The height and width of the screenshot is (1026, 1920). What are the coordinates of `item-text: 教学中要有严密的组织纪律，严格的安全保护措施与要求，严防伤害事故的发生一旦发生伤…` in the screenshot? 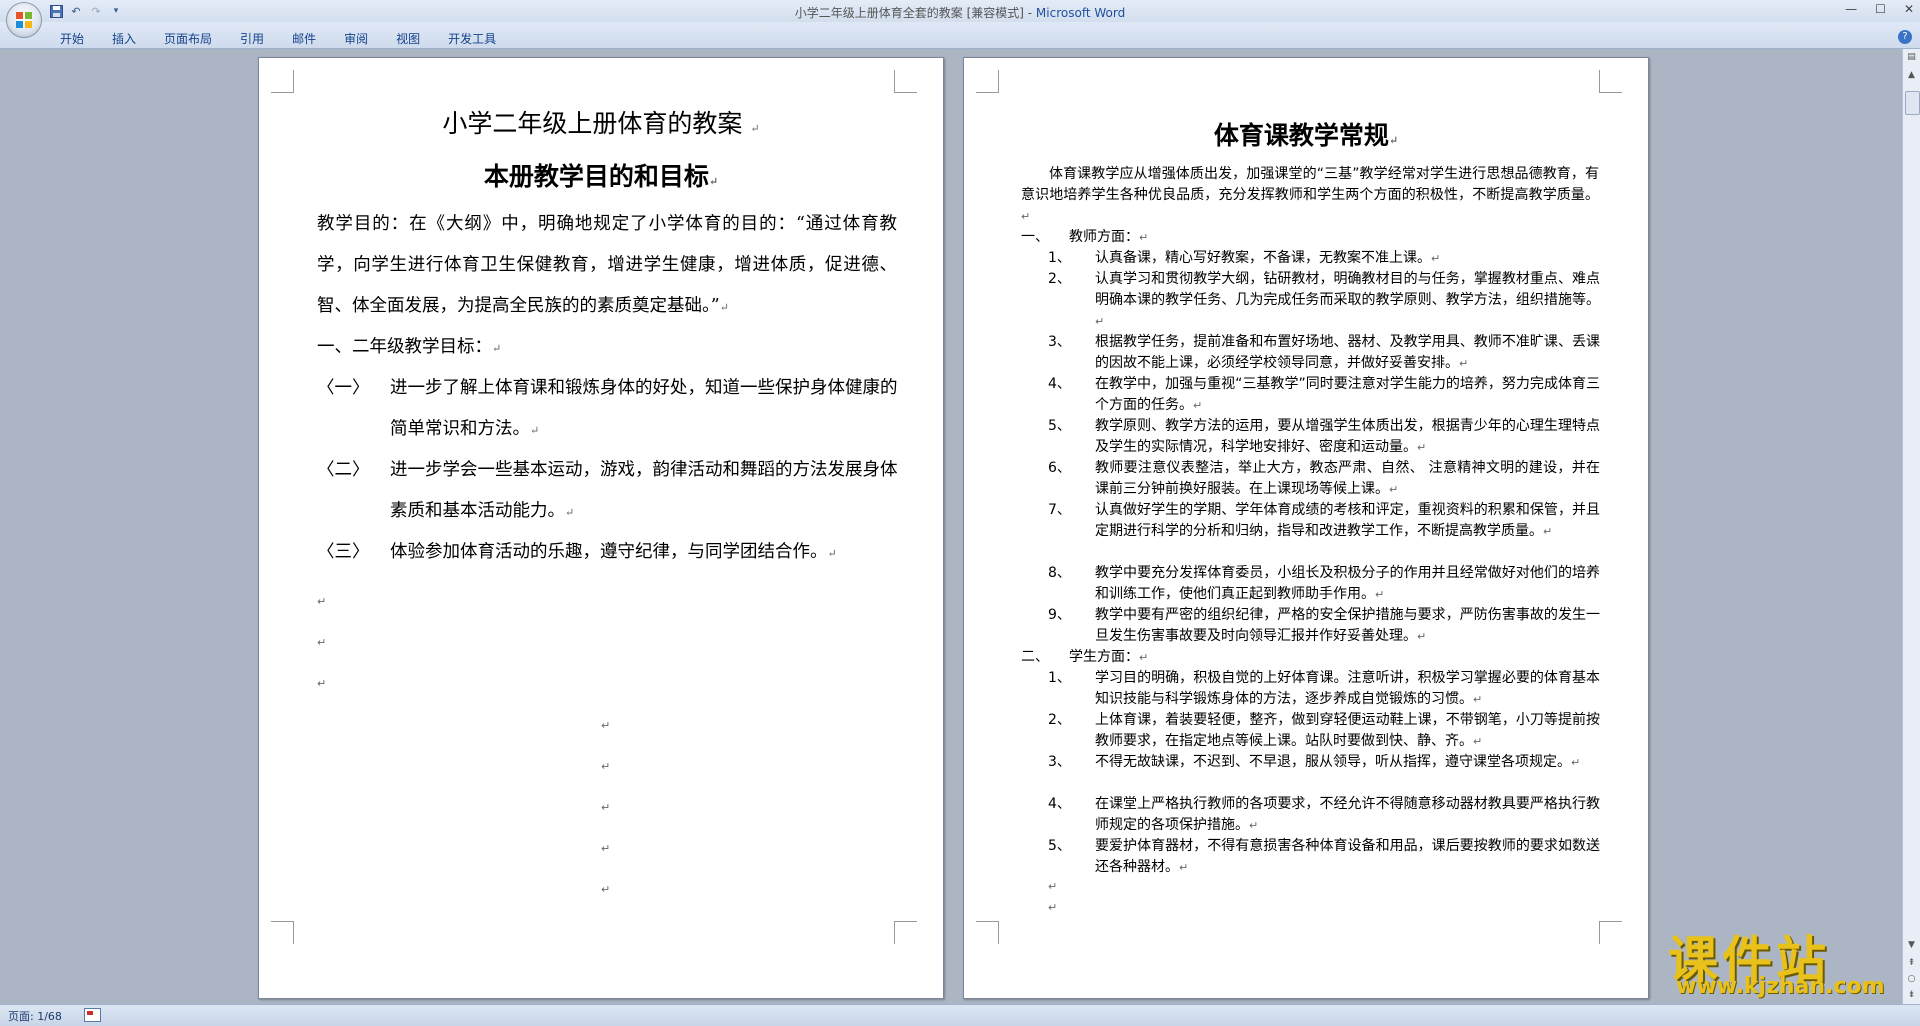 It's located at (1347, 625).